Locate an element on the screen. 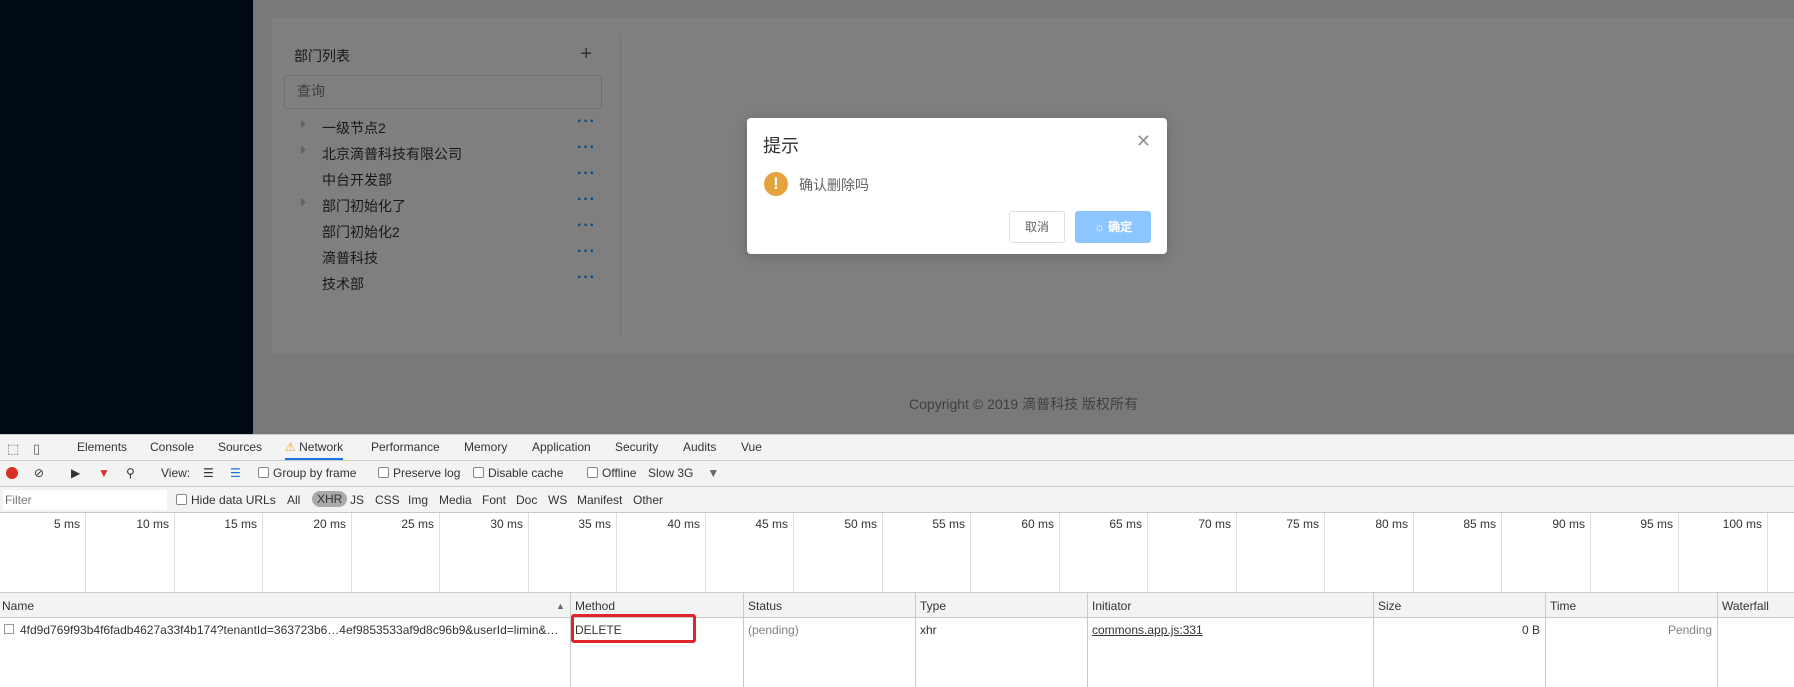  timeline-tick-label: 75 ms is located at coordinates (1302, 524).